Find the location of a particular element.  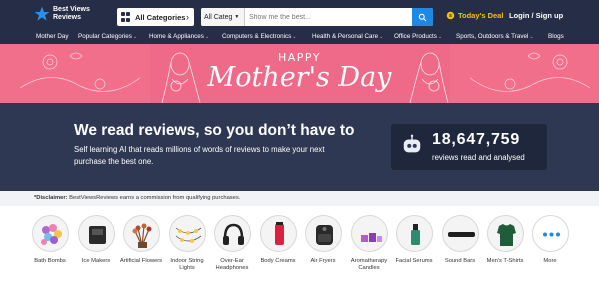

category-mens-tshirts: Men's T-Shirts is located at coordinates (505, 240).